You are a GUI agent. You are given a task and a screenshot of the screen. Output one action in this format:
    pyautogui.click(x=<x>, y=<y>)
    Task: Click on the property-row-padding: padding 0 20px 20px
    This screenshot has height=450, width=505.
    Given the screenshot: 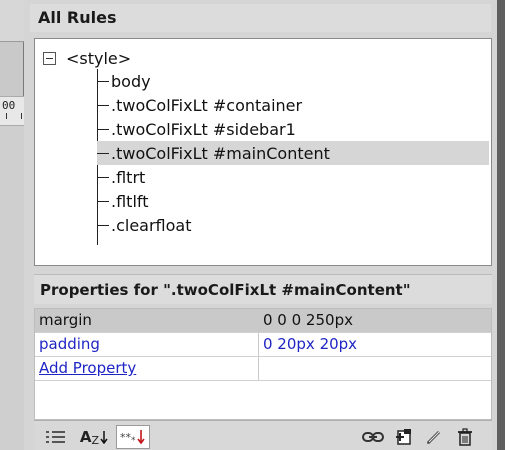 What is the action you would take?
    pyautogui.click(x=263, y=345)
    